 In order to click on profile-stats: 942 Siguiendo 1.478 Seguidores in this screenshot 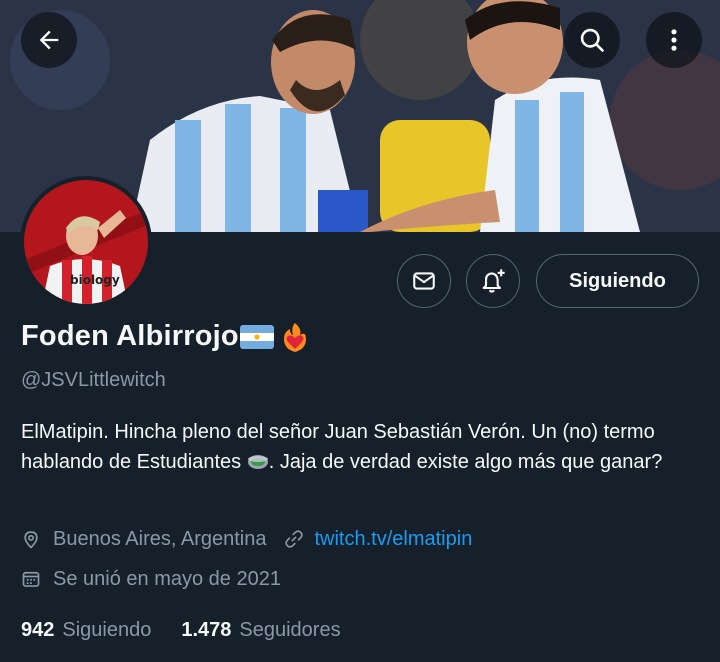, I will do `click(196, 630)`.